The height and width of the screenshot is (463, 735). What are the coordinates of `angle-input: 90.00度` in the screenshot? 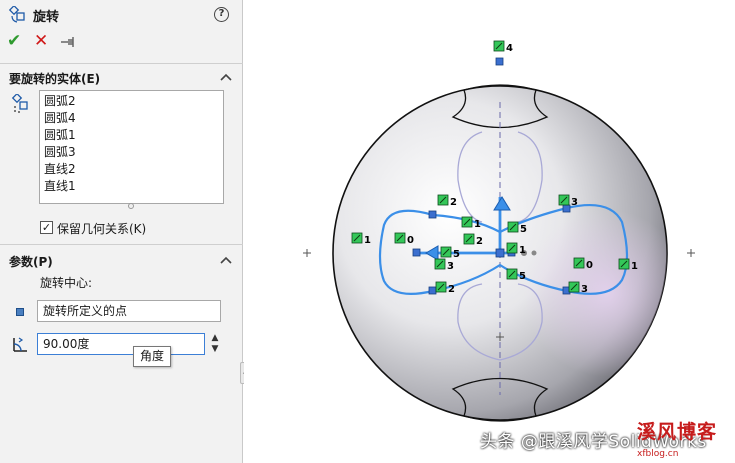 It's located at (121, 344).